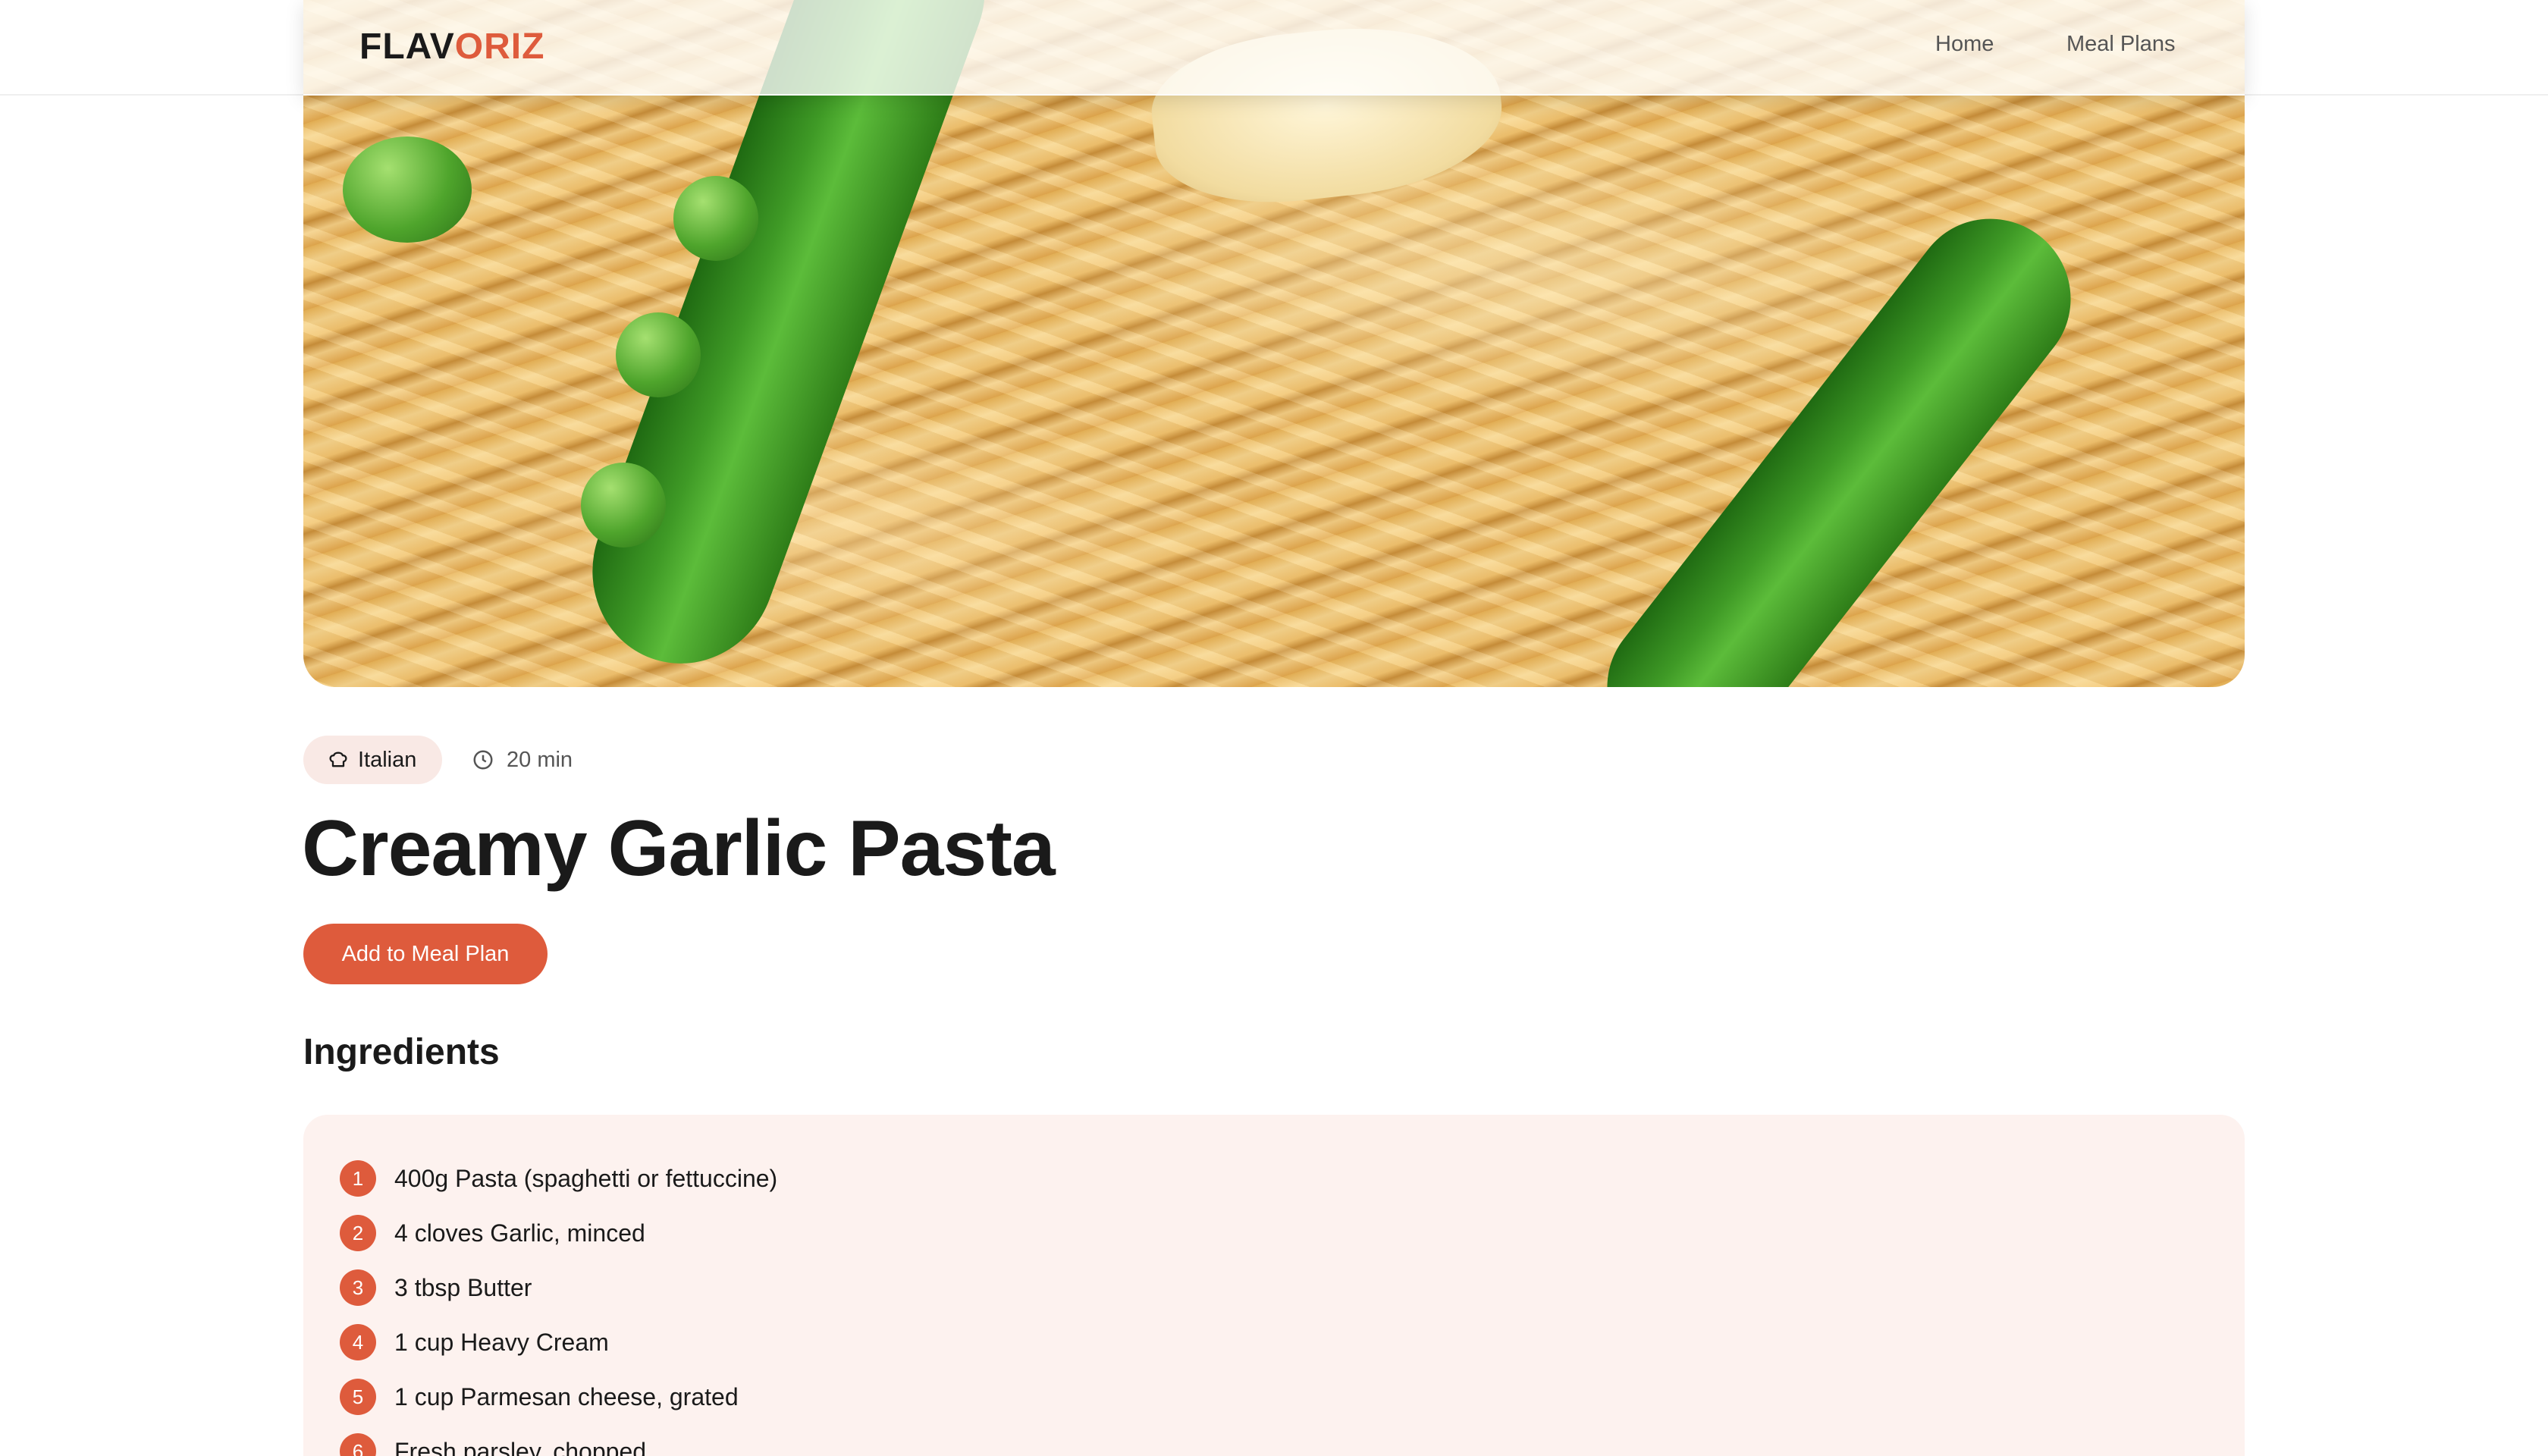  What do you see at coordinates (519, 1233) in the screenshot?
I see `ingredient-text: 4 cloves Garlic, minced` at bounding box center [519, 1233].